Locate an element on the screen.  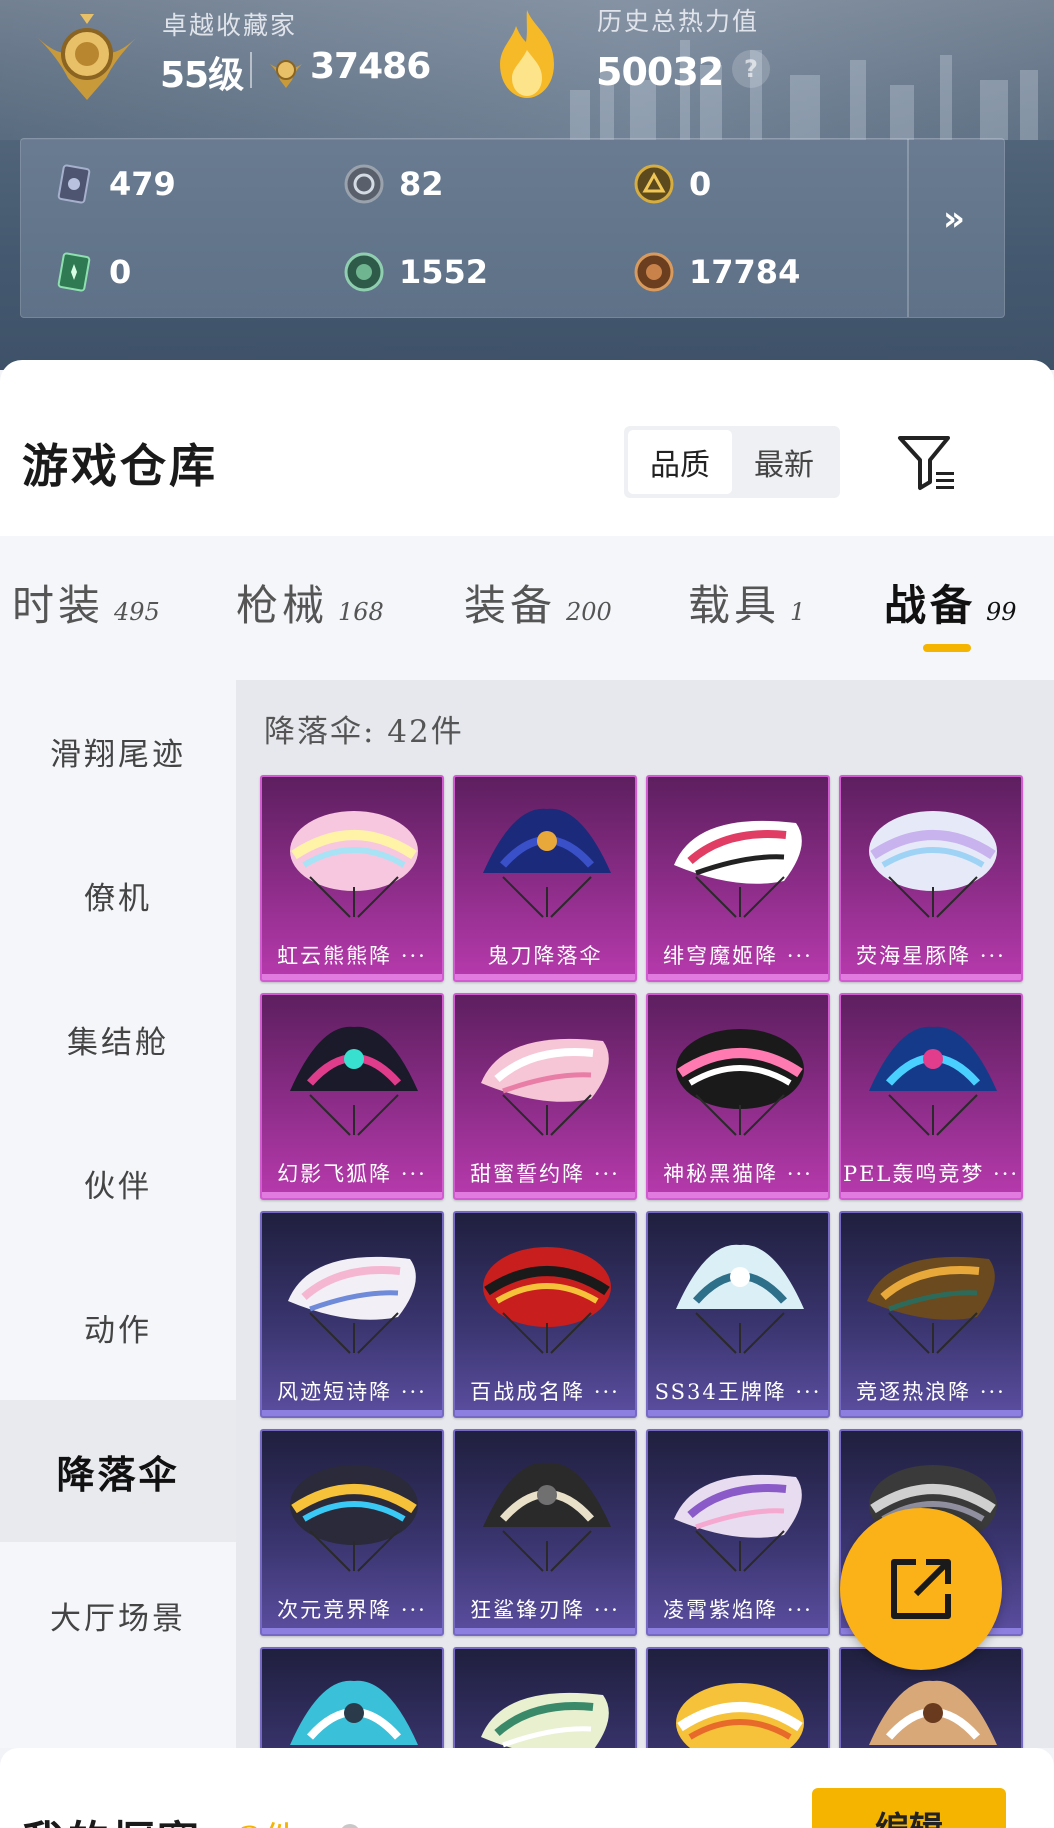
tab-vehicles: 载具 1 is located at coordinates (746, 602).